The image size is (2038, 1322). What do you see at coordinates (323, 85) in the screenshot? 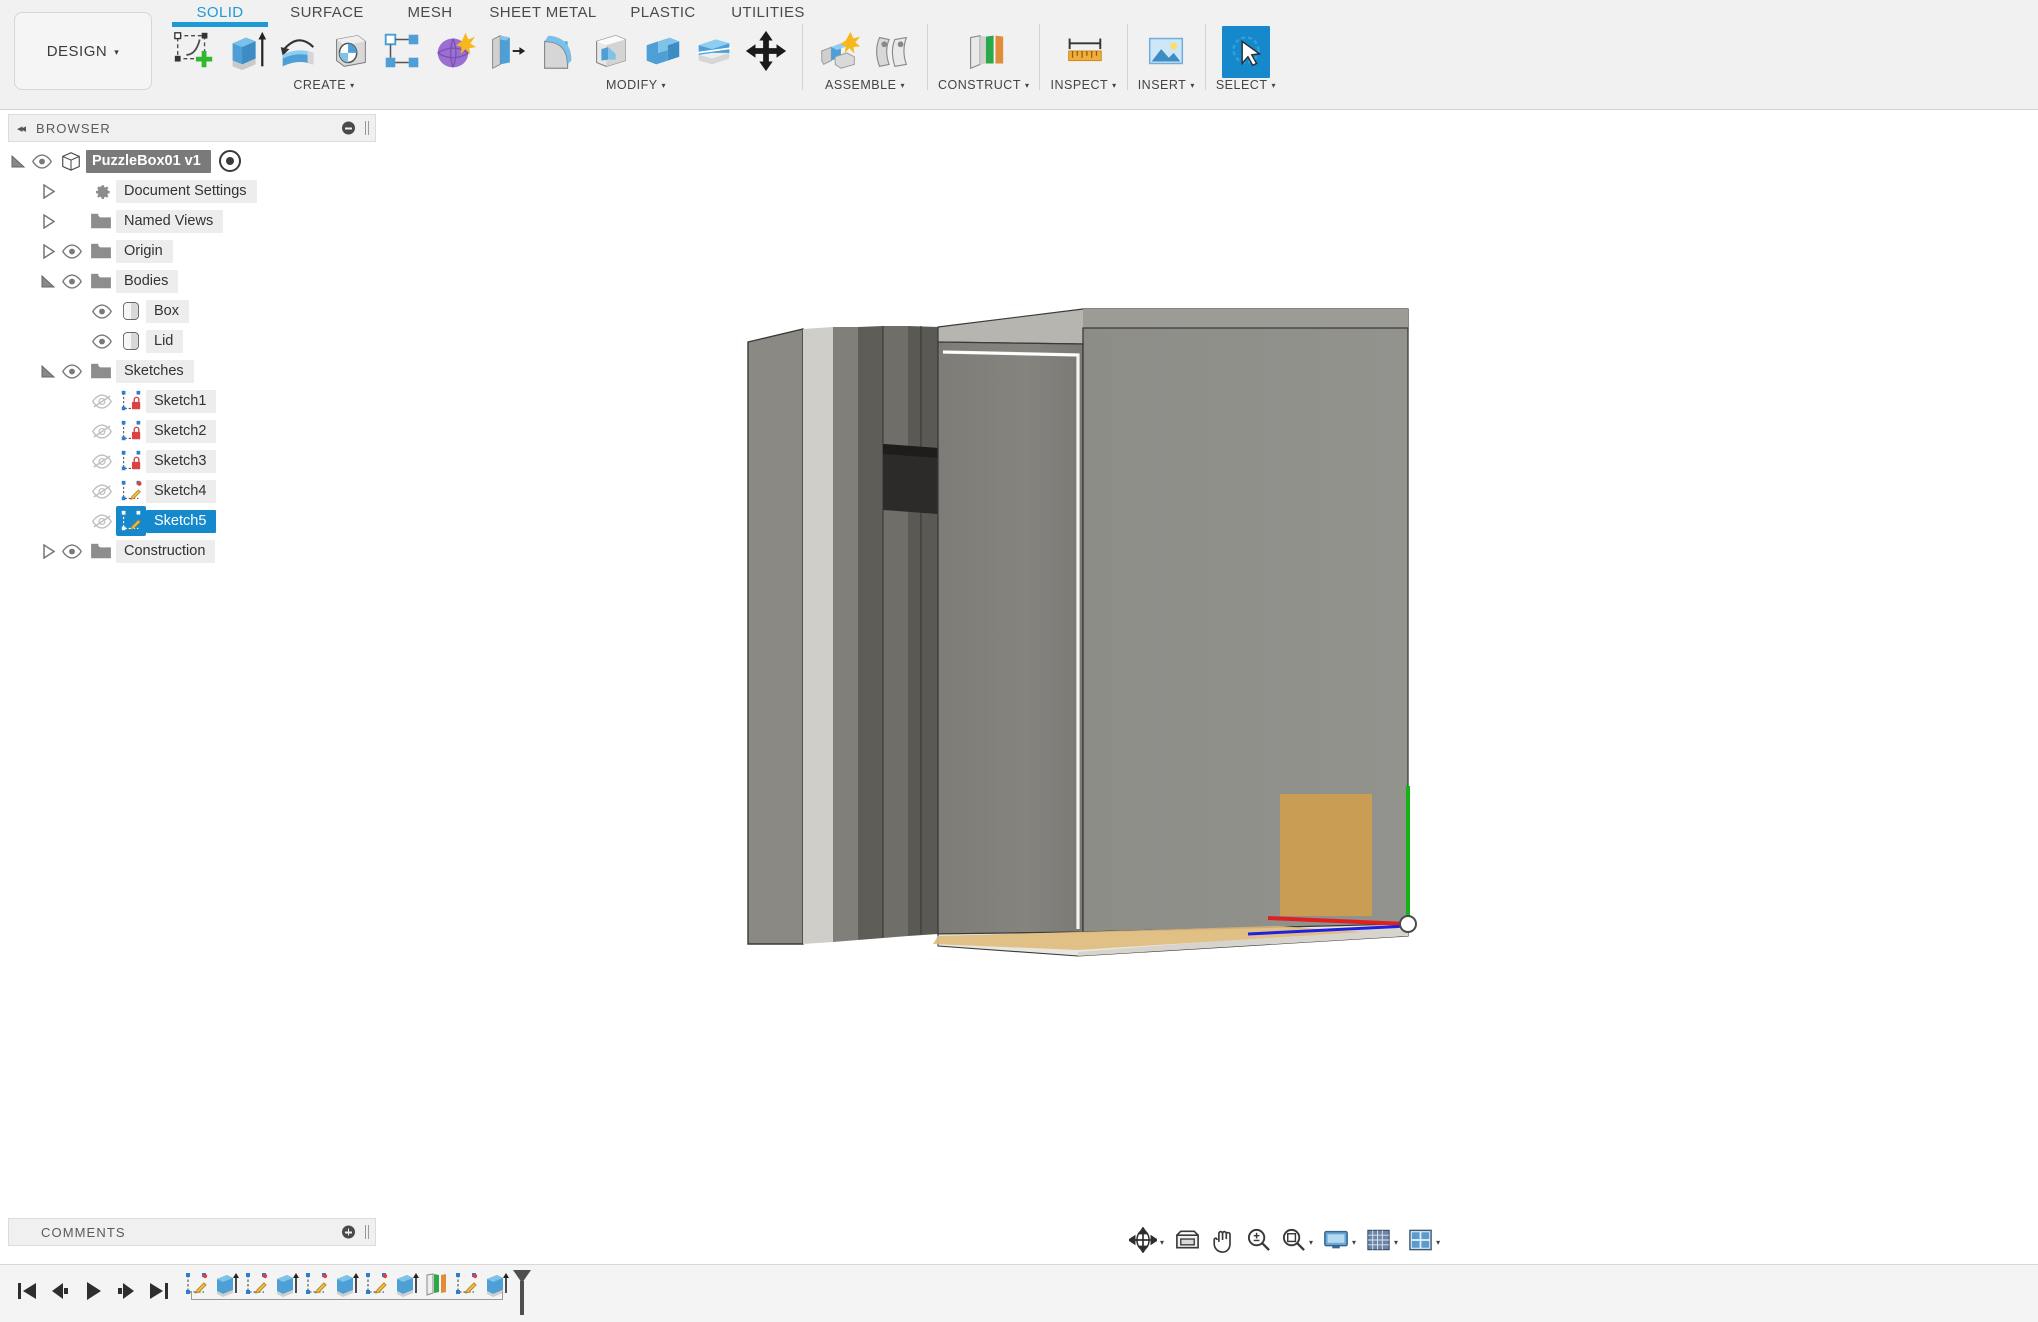
I see `ribbon-group-label: CREATE ▾` at bounding box center [323, 85].